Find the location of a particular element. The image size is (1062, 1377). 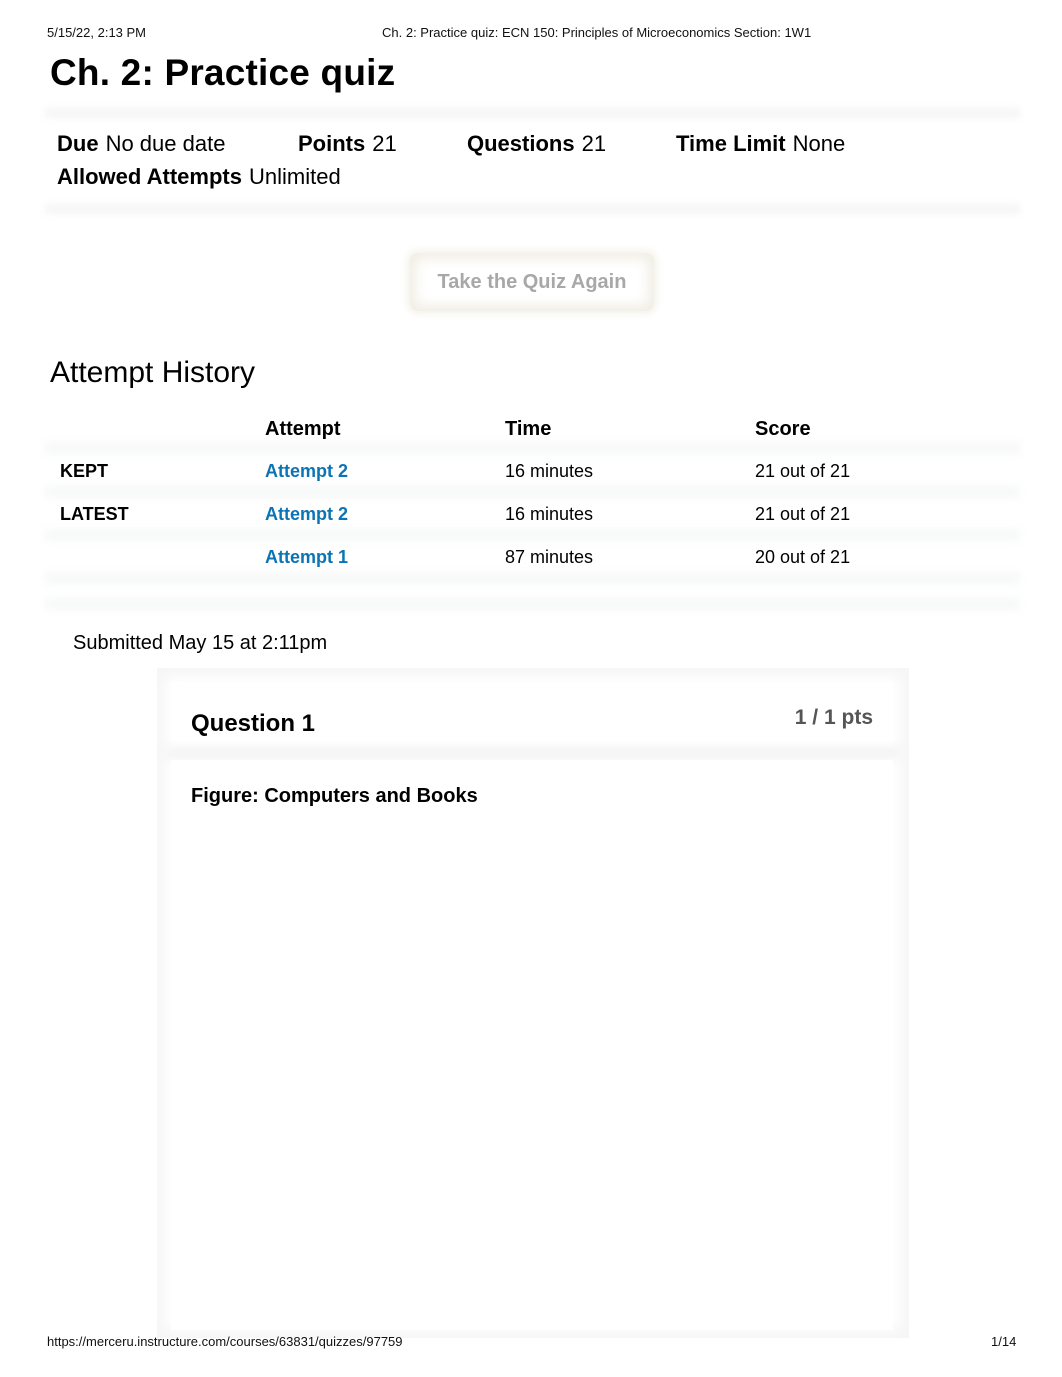

questions-detail: Questions 21 is located at coordinates (536, 144).